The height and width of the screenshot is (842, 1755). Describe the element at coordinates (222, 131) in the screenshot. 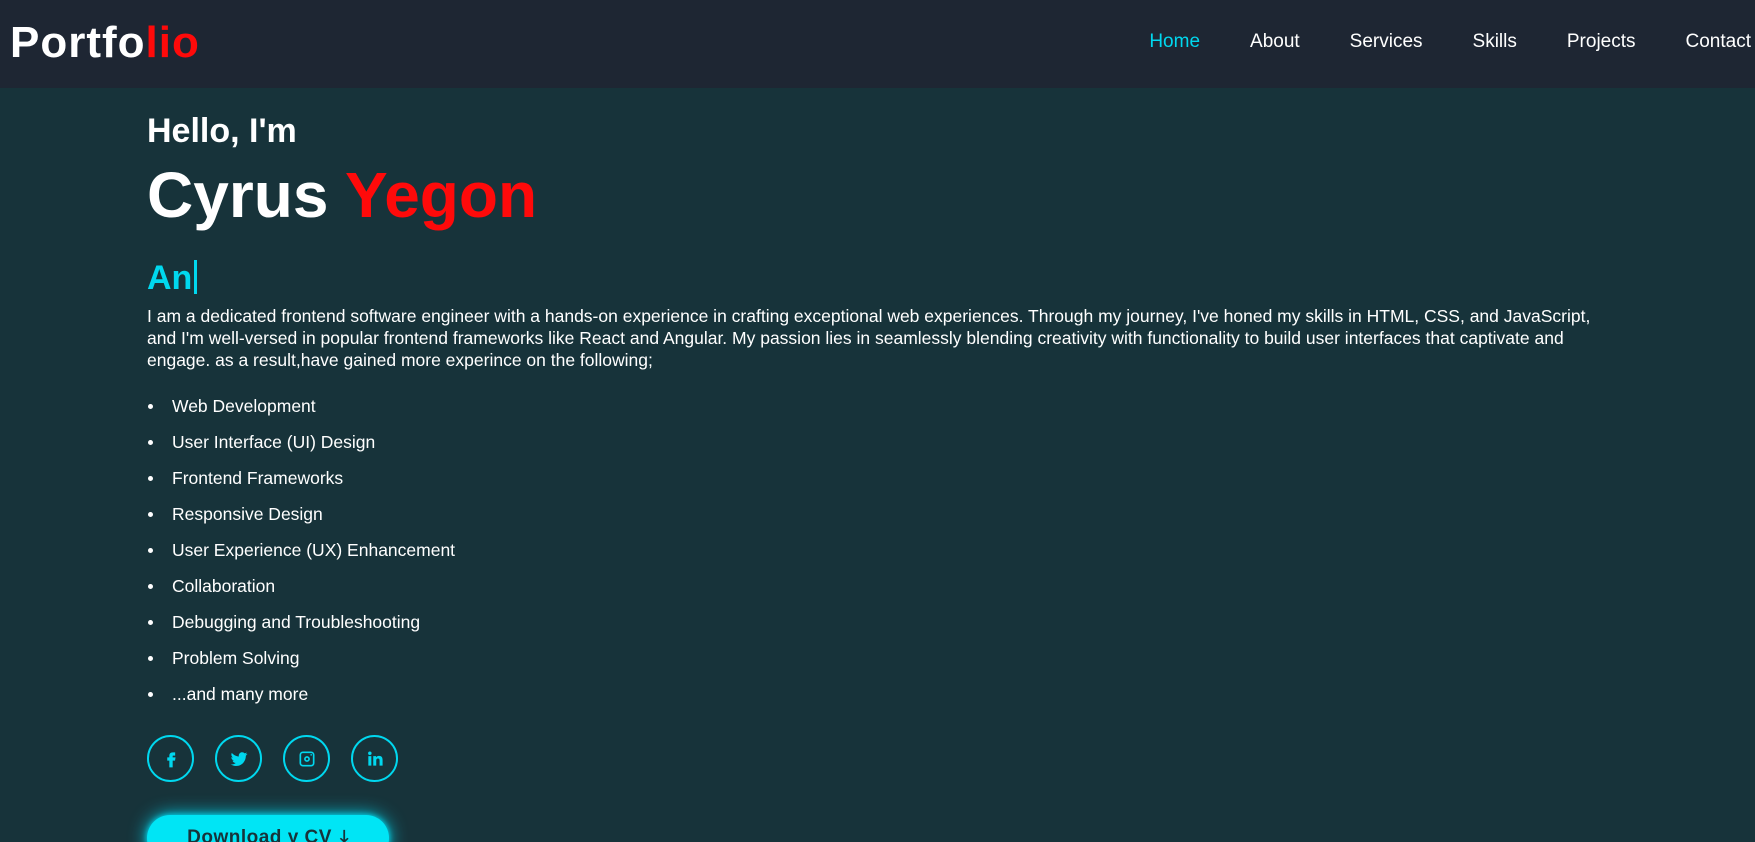

I see `greeting: Hello, I'm` at that location.